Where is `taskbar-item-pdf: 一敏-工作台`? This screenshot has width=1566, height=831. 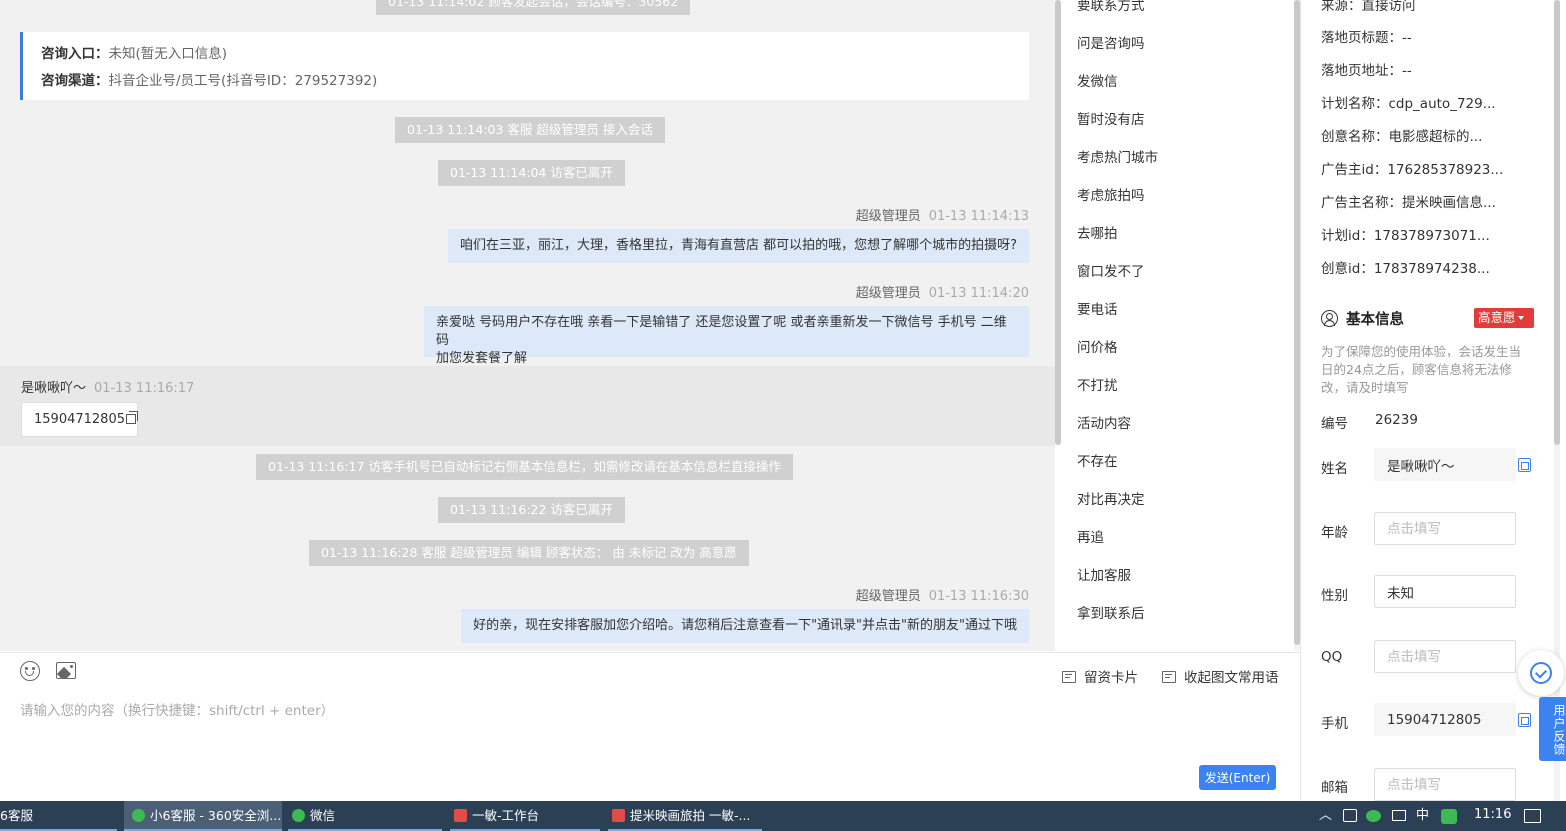 taskbar-item-pdf: 一敏-工作台 is located at coordinates (525, 816).